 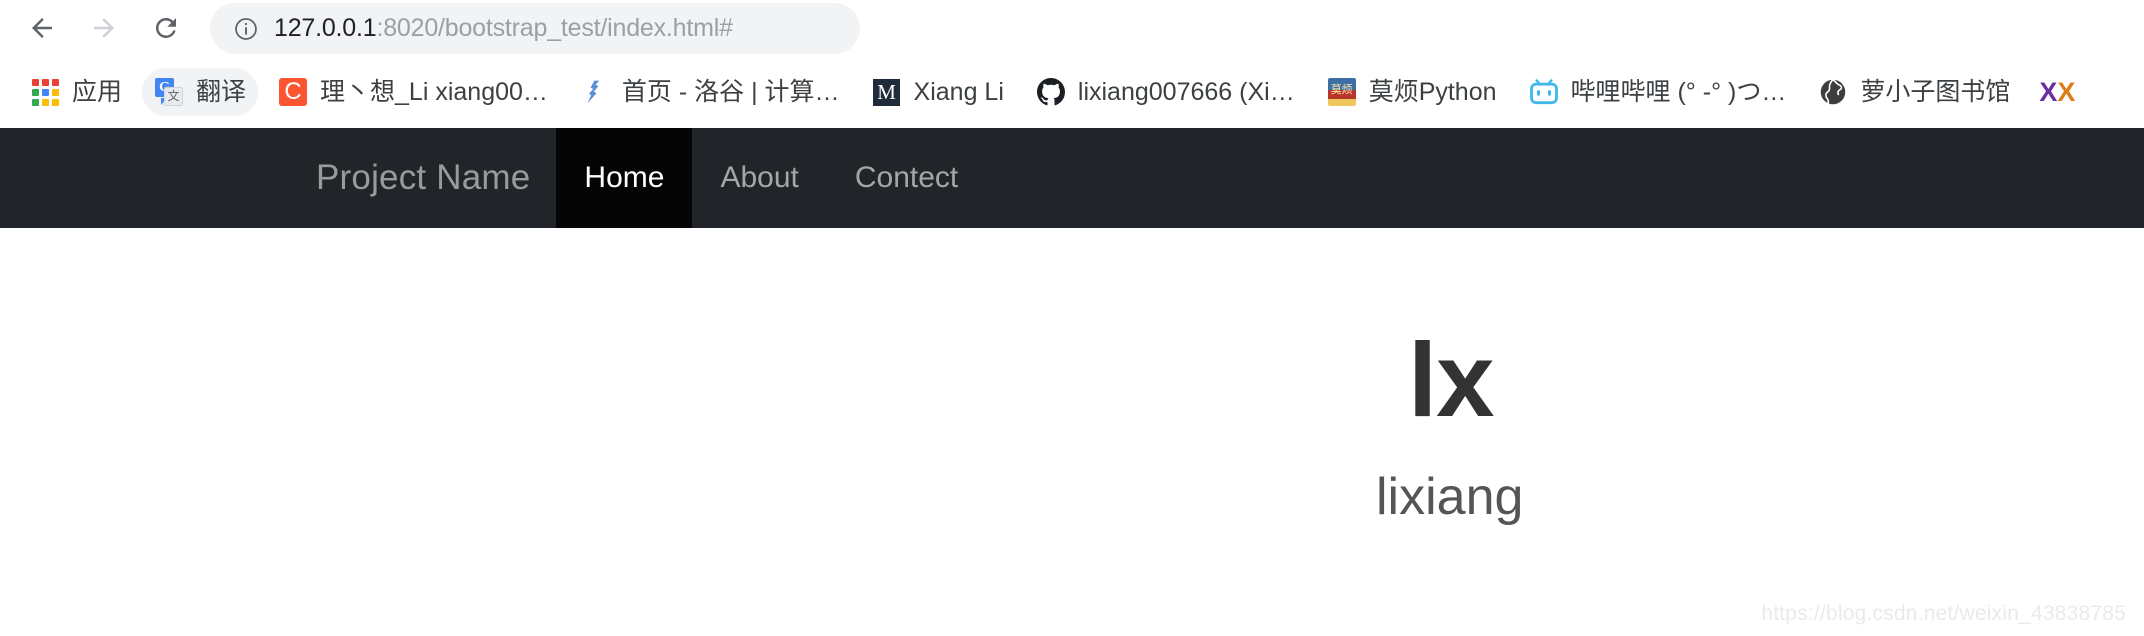 I want to click on luogu-icon, so click(x=595, y=92).